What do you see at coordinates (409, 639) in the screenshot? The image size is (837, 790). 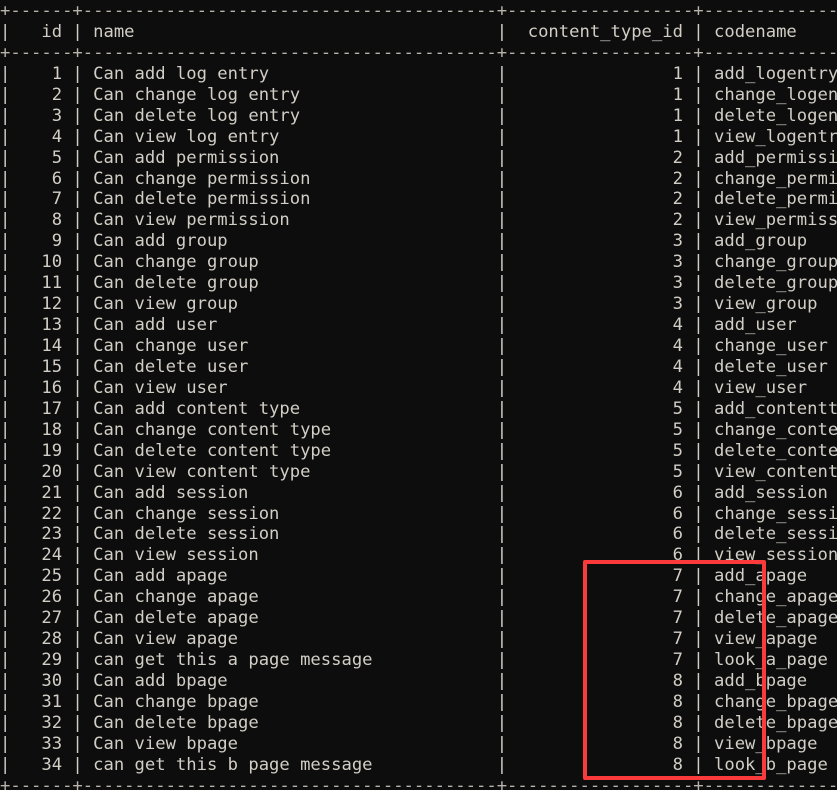 I see `table-row: | 28 | Can view apage | 7 | view_apage |` at bounding box center [409, 639].